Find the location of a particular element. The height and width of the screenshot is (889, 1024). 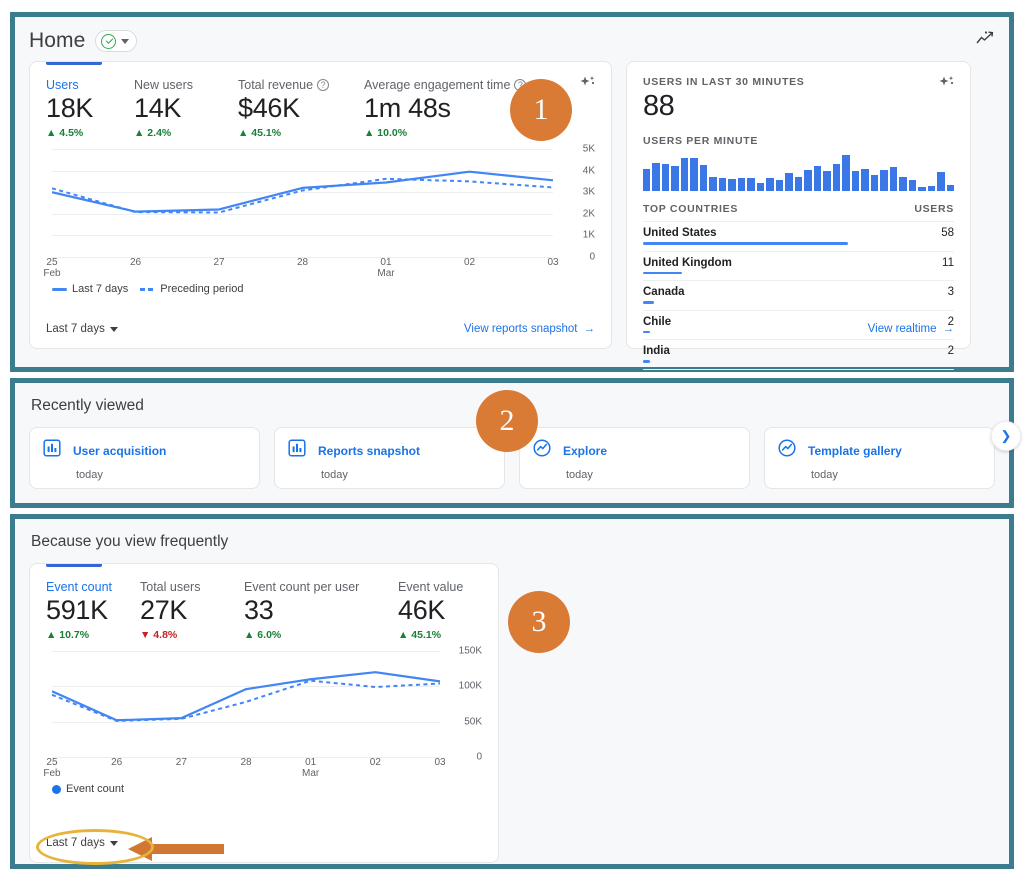

metric-label: Users is located at coordinates (62, 85).